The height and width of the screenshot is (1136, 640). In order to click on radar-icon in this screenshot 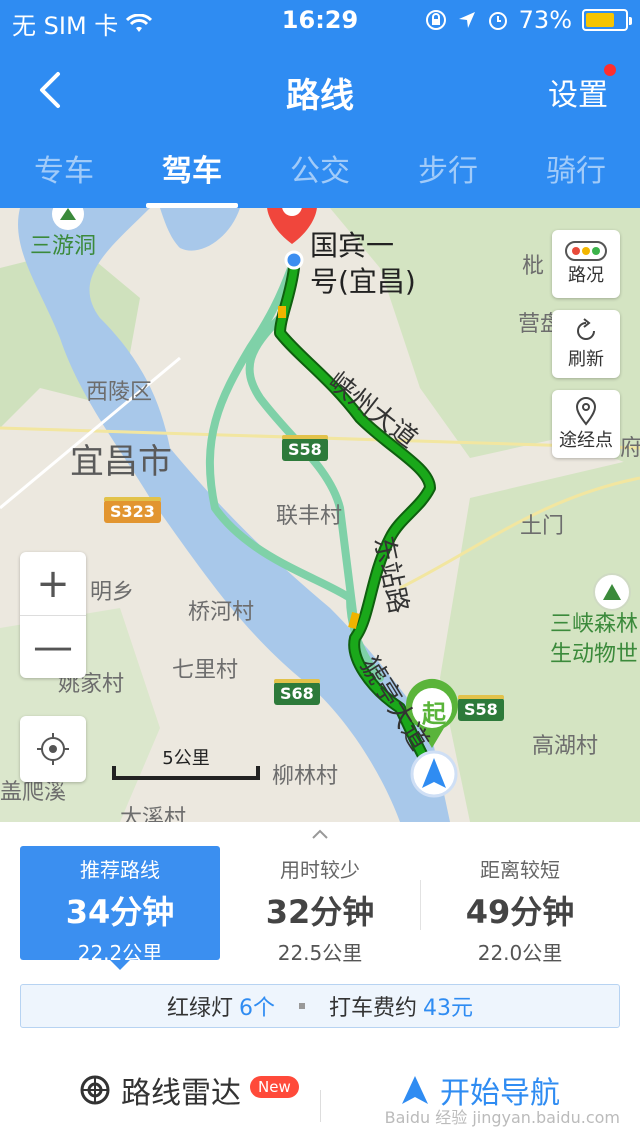, I will do `click(95, 1090)`.